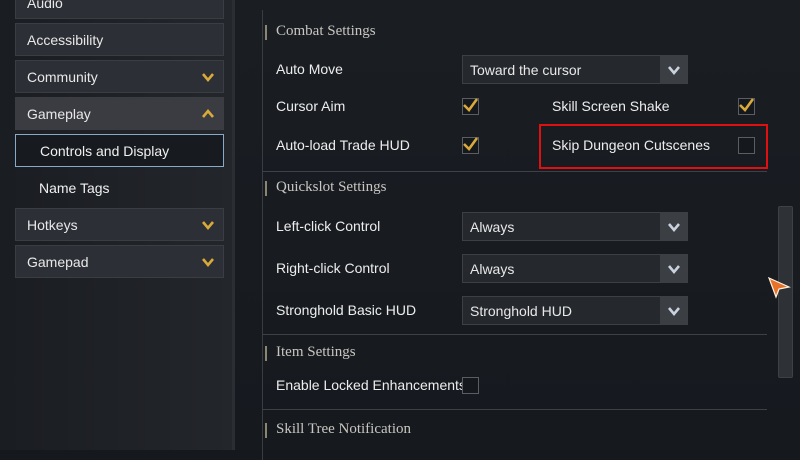 The image size is (800, 460). Describe the element at coordinates (575, 226) in the screenshot. I see `left-click-control-dropdown: Always` at that location.